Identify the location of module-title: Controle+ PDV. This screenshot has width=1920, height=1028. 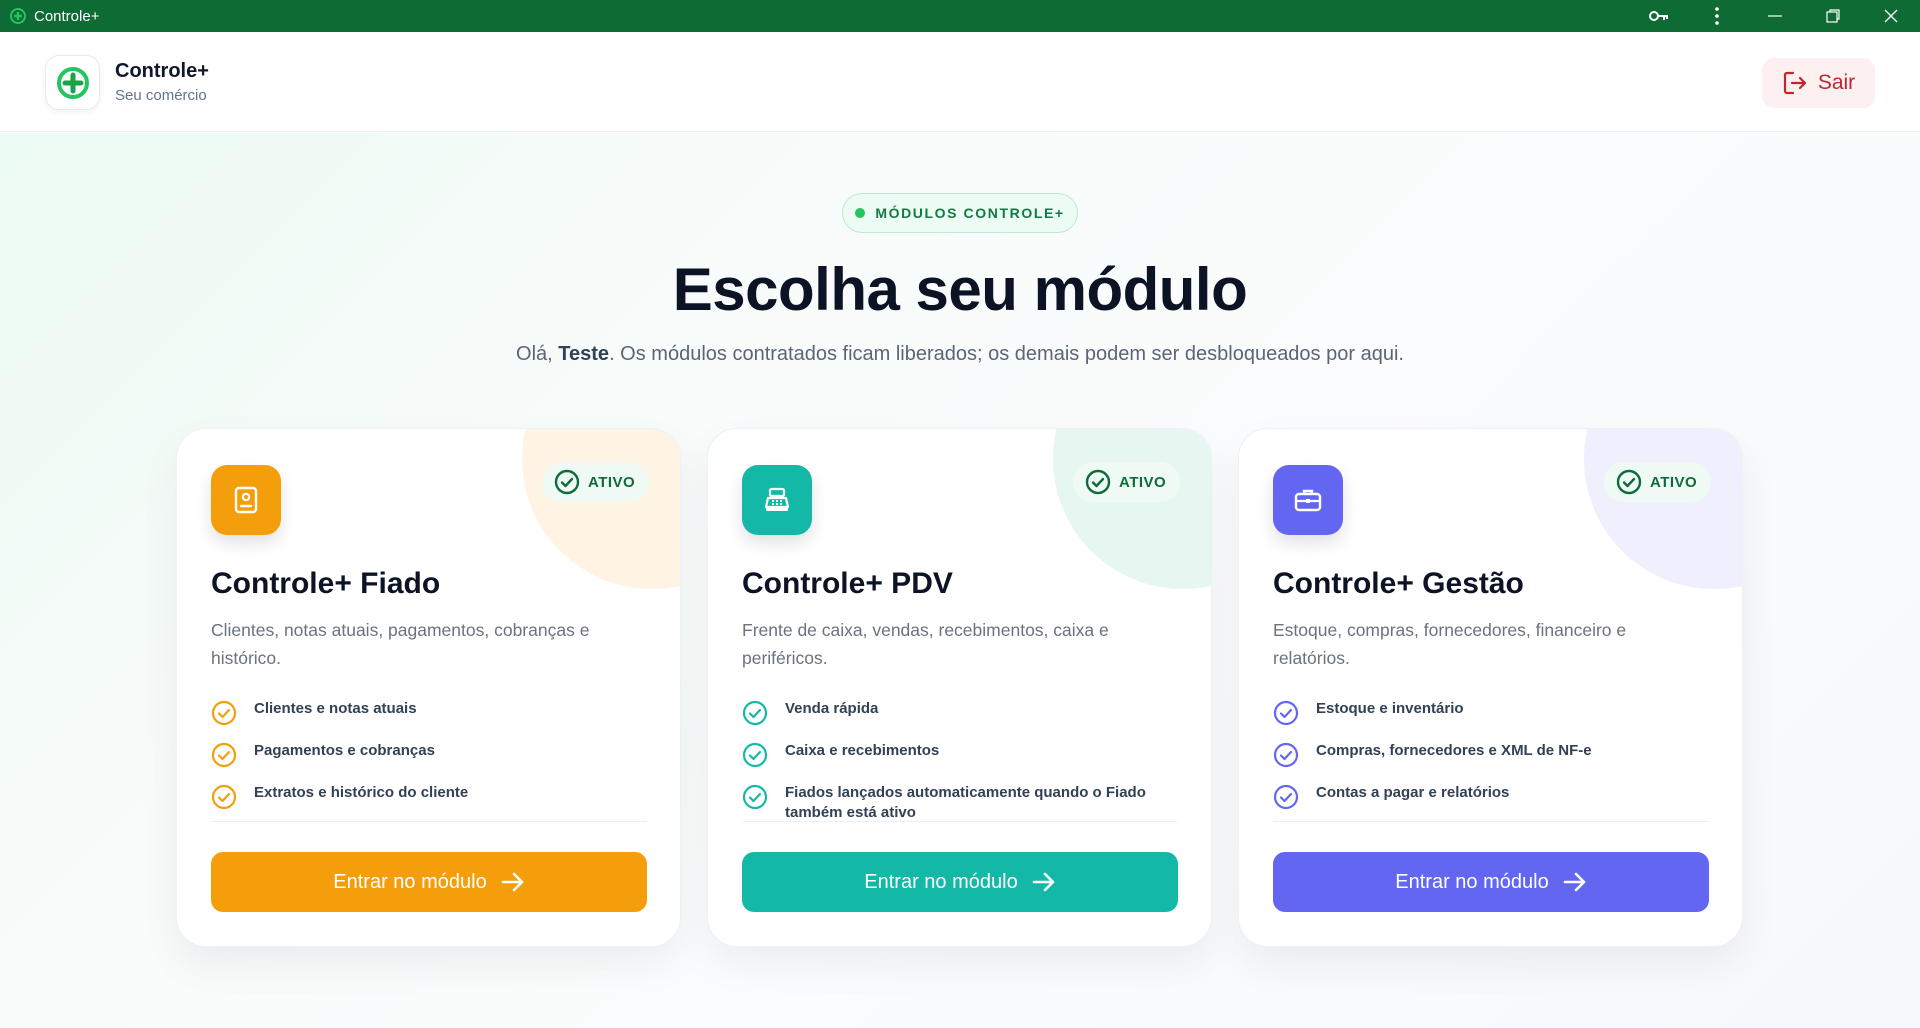
(847, 583).